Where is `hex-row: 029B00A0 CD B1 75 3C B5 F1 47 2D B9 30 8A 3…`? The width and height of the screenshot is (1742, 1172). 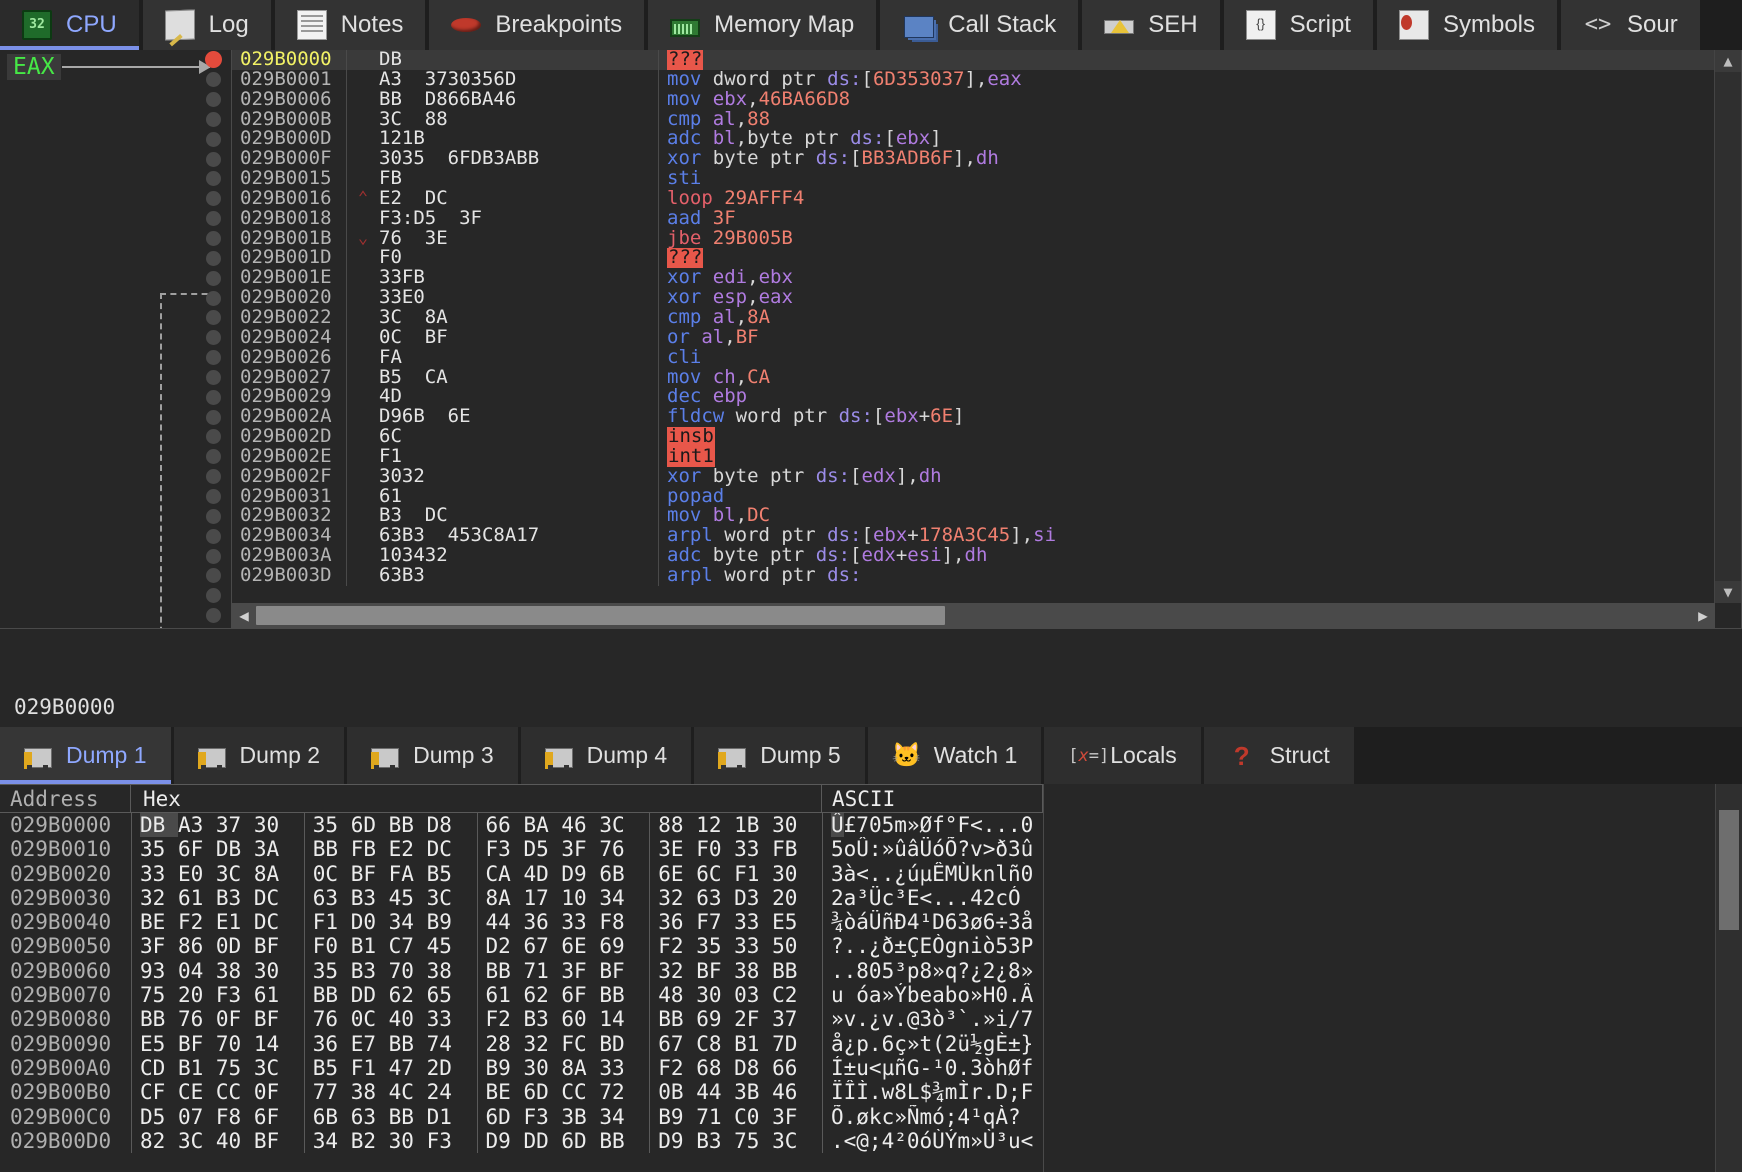 hex-row: 029B00A0 CD B1 75 3C B5 F1 47 2D B9 30 8A 3… is located at coordinates (521, 1068).